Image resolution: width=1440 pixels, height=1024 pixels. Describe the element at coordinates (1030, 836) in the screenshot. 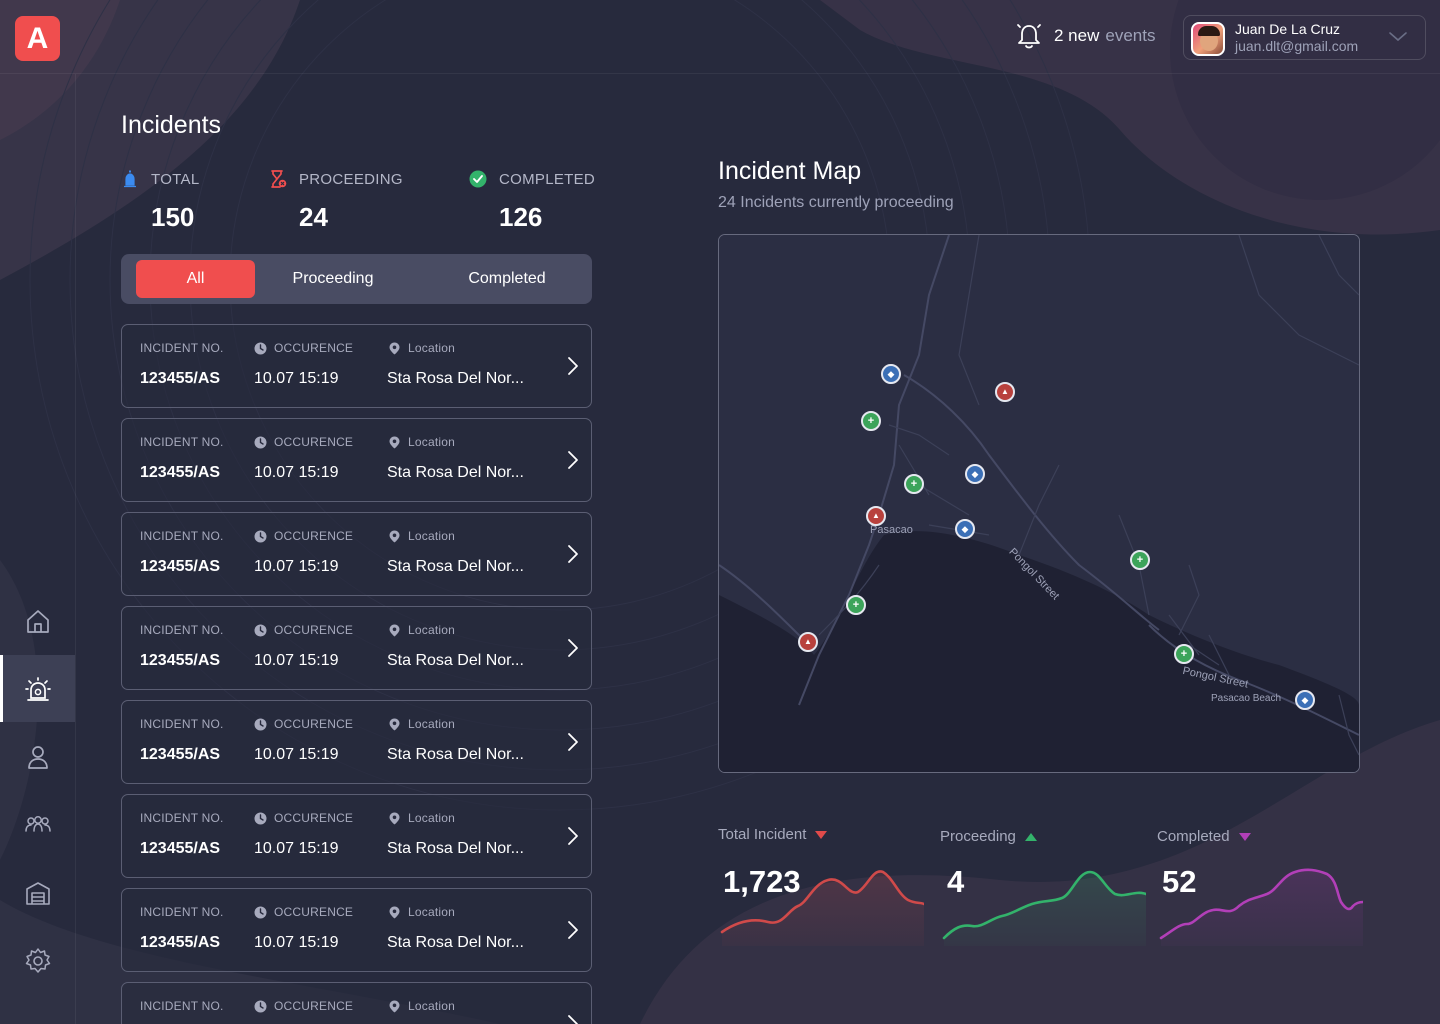

I see `trend-up-icon` at that location.